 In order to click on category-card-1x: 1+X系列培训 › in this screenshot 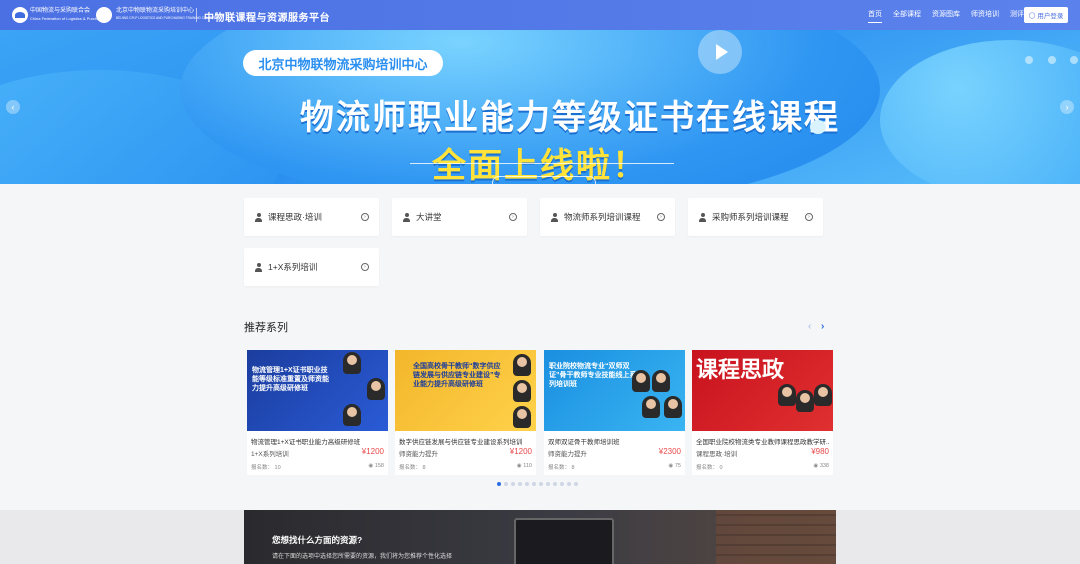, I will do `click(311, 267)`.